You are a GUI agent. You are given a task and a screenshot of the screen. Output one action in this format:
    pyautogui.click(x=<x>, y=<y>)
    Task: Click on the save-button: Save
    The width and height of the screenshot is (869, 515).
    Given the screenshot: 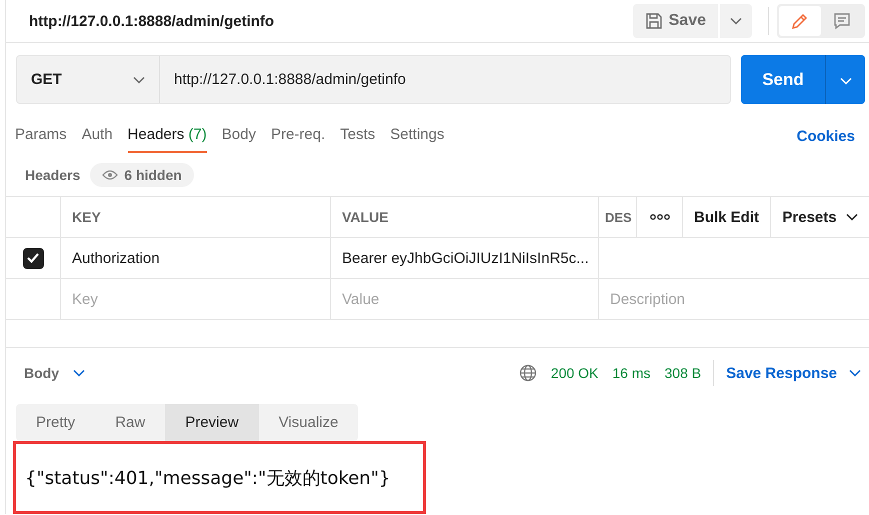 What is the action you would take?
    pyautogui.click(x=675, y=21)
    